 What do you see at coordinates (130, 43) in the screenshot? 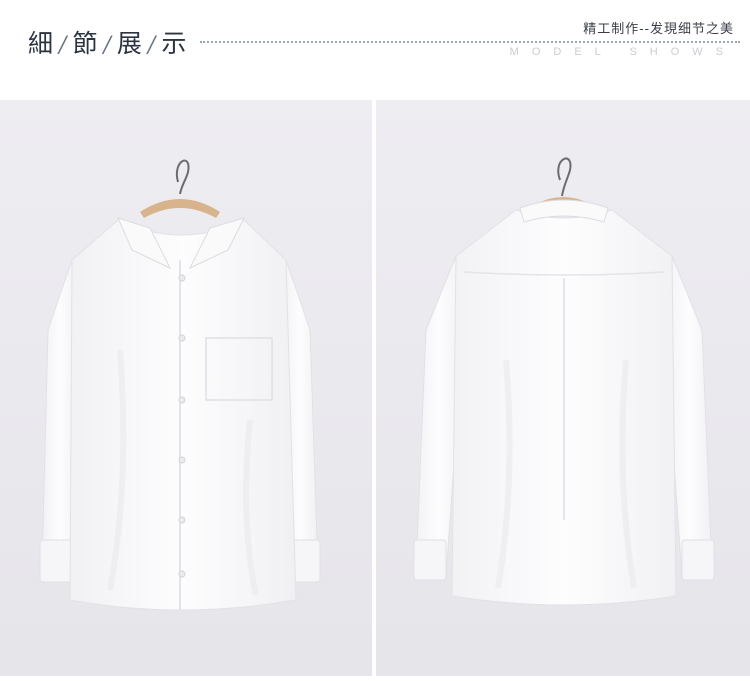
I see `title-char-3: 展` at bounding box center [130, 43].